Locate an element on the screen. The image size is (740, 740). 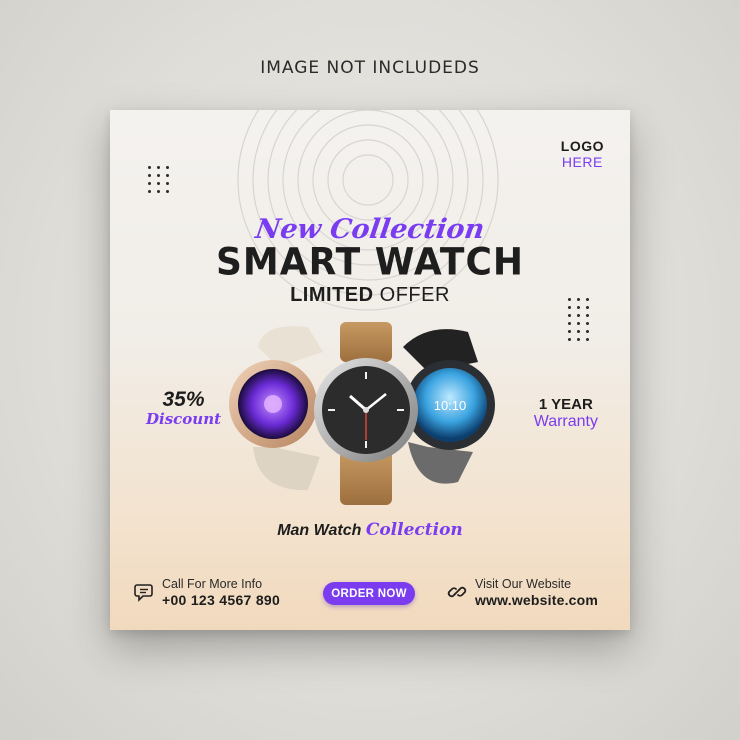
discount-percent: 35% is located at coordinates (183, 399).